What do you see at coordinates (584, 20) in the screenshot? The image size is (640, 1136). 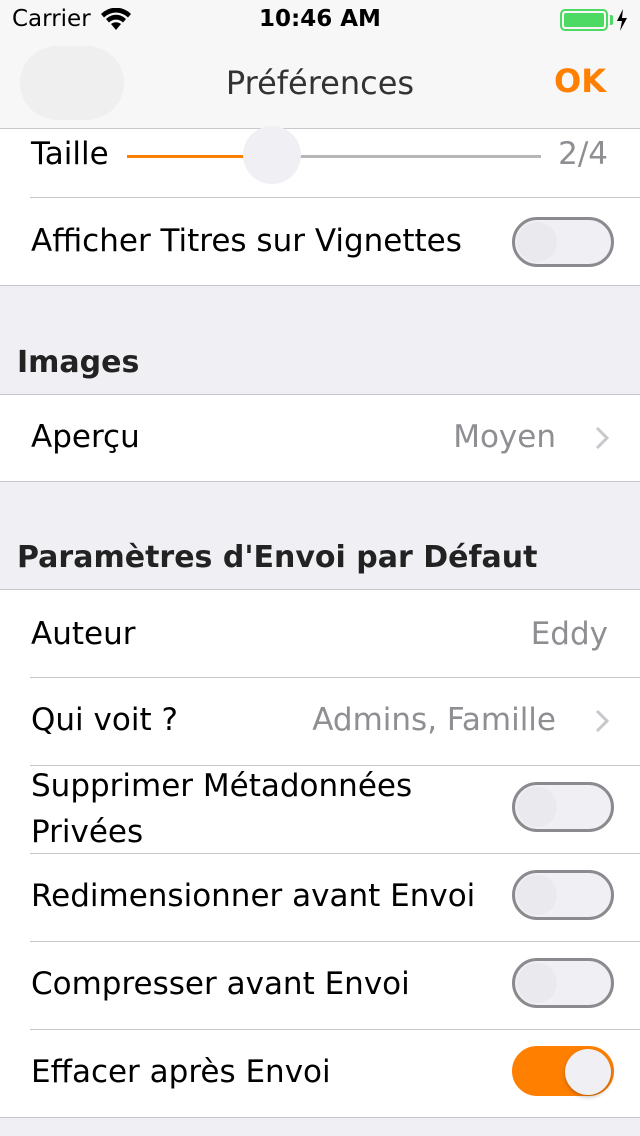 I see `battery-icon` at bounding box center [584, 20].